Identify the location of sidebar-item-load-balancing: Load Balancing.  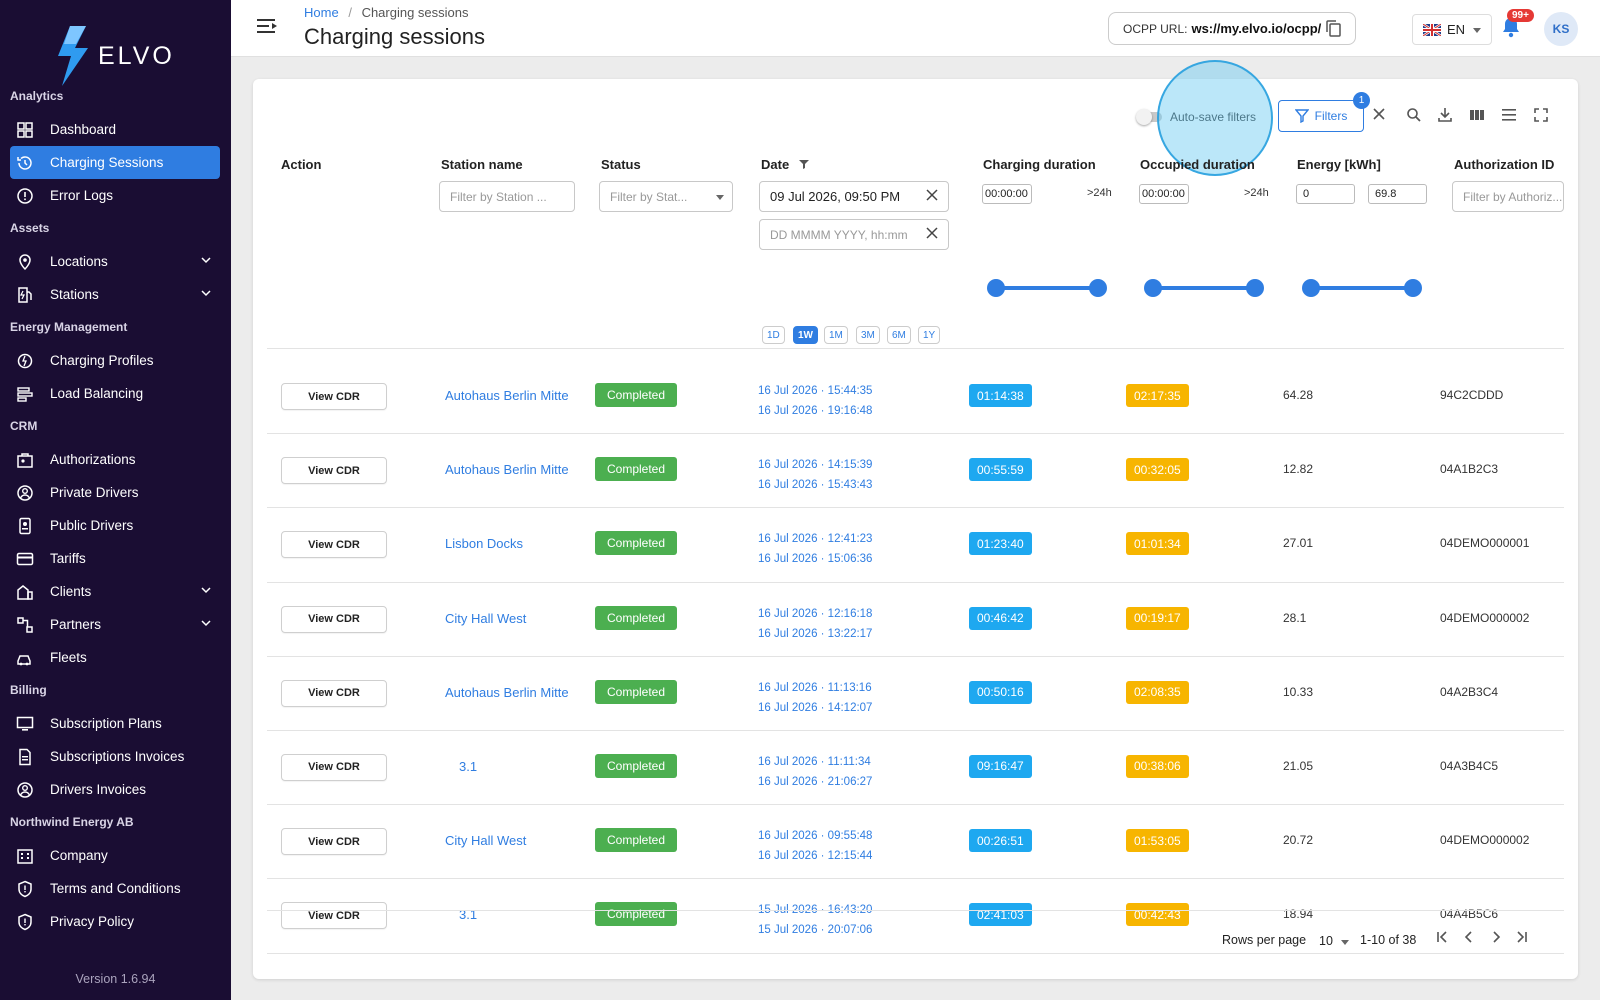
(115, 393).